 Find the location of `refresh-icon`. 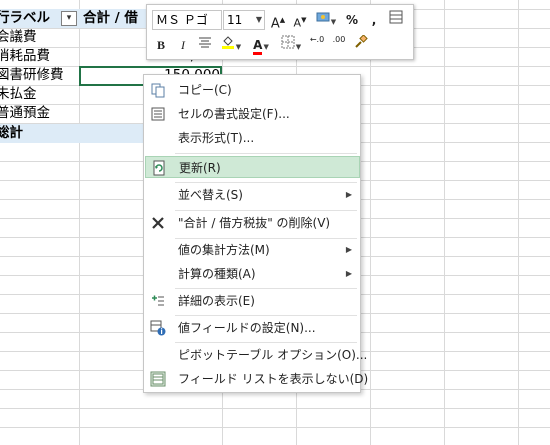

refresh-icon is located at coordinates (159, 168).